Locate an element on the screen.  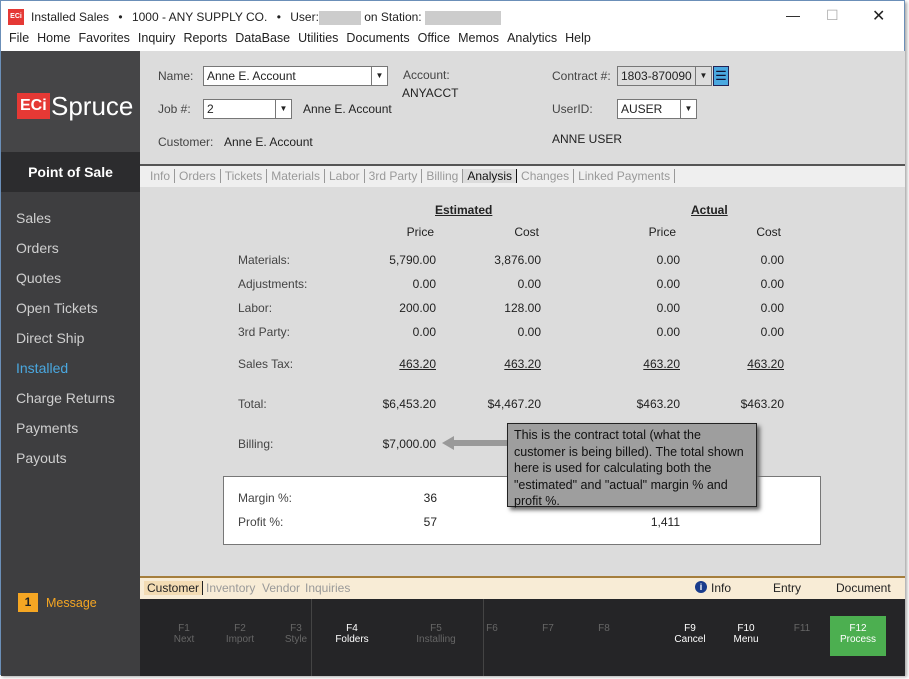
tab-orders: Orders is located at coordinates (198, 176).